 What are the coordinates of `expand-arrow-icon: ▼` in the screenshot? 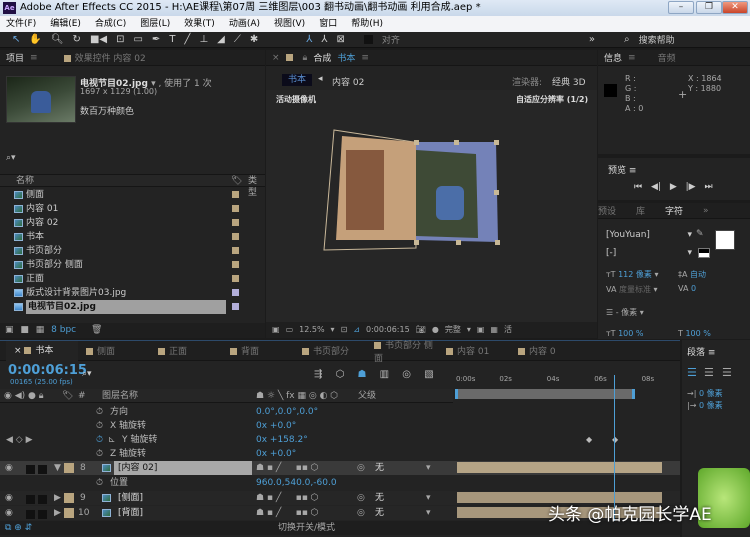 It's located at (57, 468).